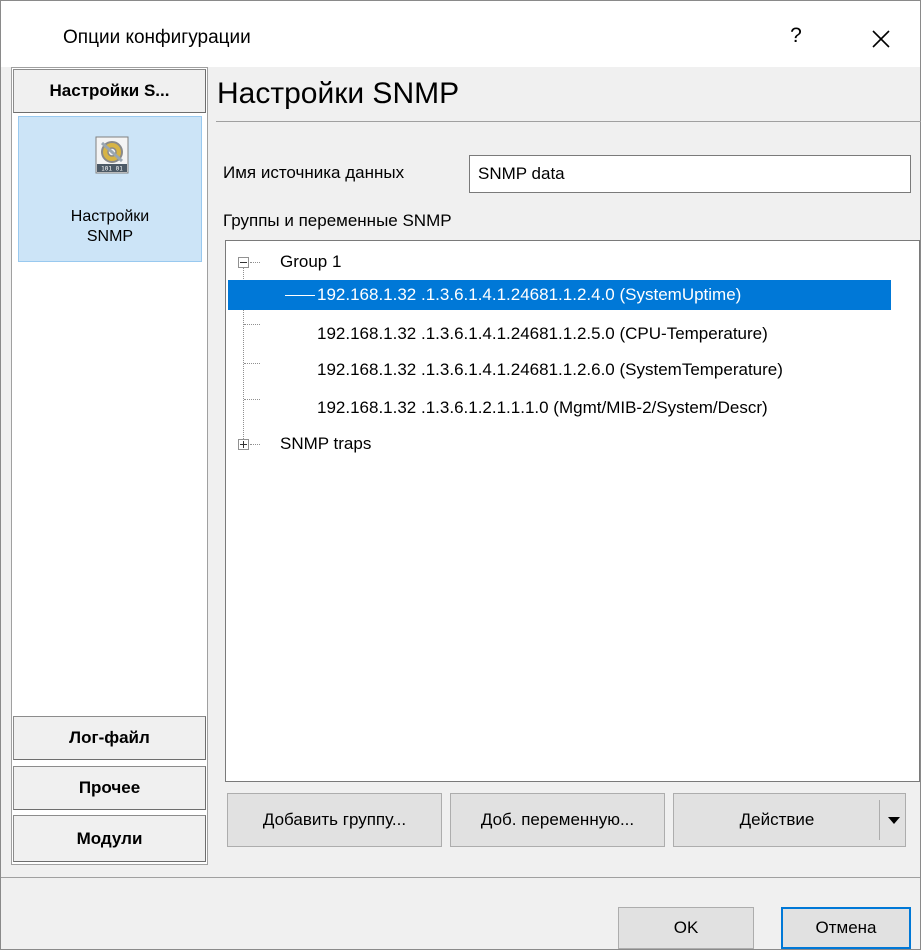 This screenshot has height=950, width=921. I want to click on nav-item-snmp-settings: 101 01 Настройки SNMP, so click(110, 189).